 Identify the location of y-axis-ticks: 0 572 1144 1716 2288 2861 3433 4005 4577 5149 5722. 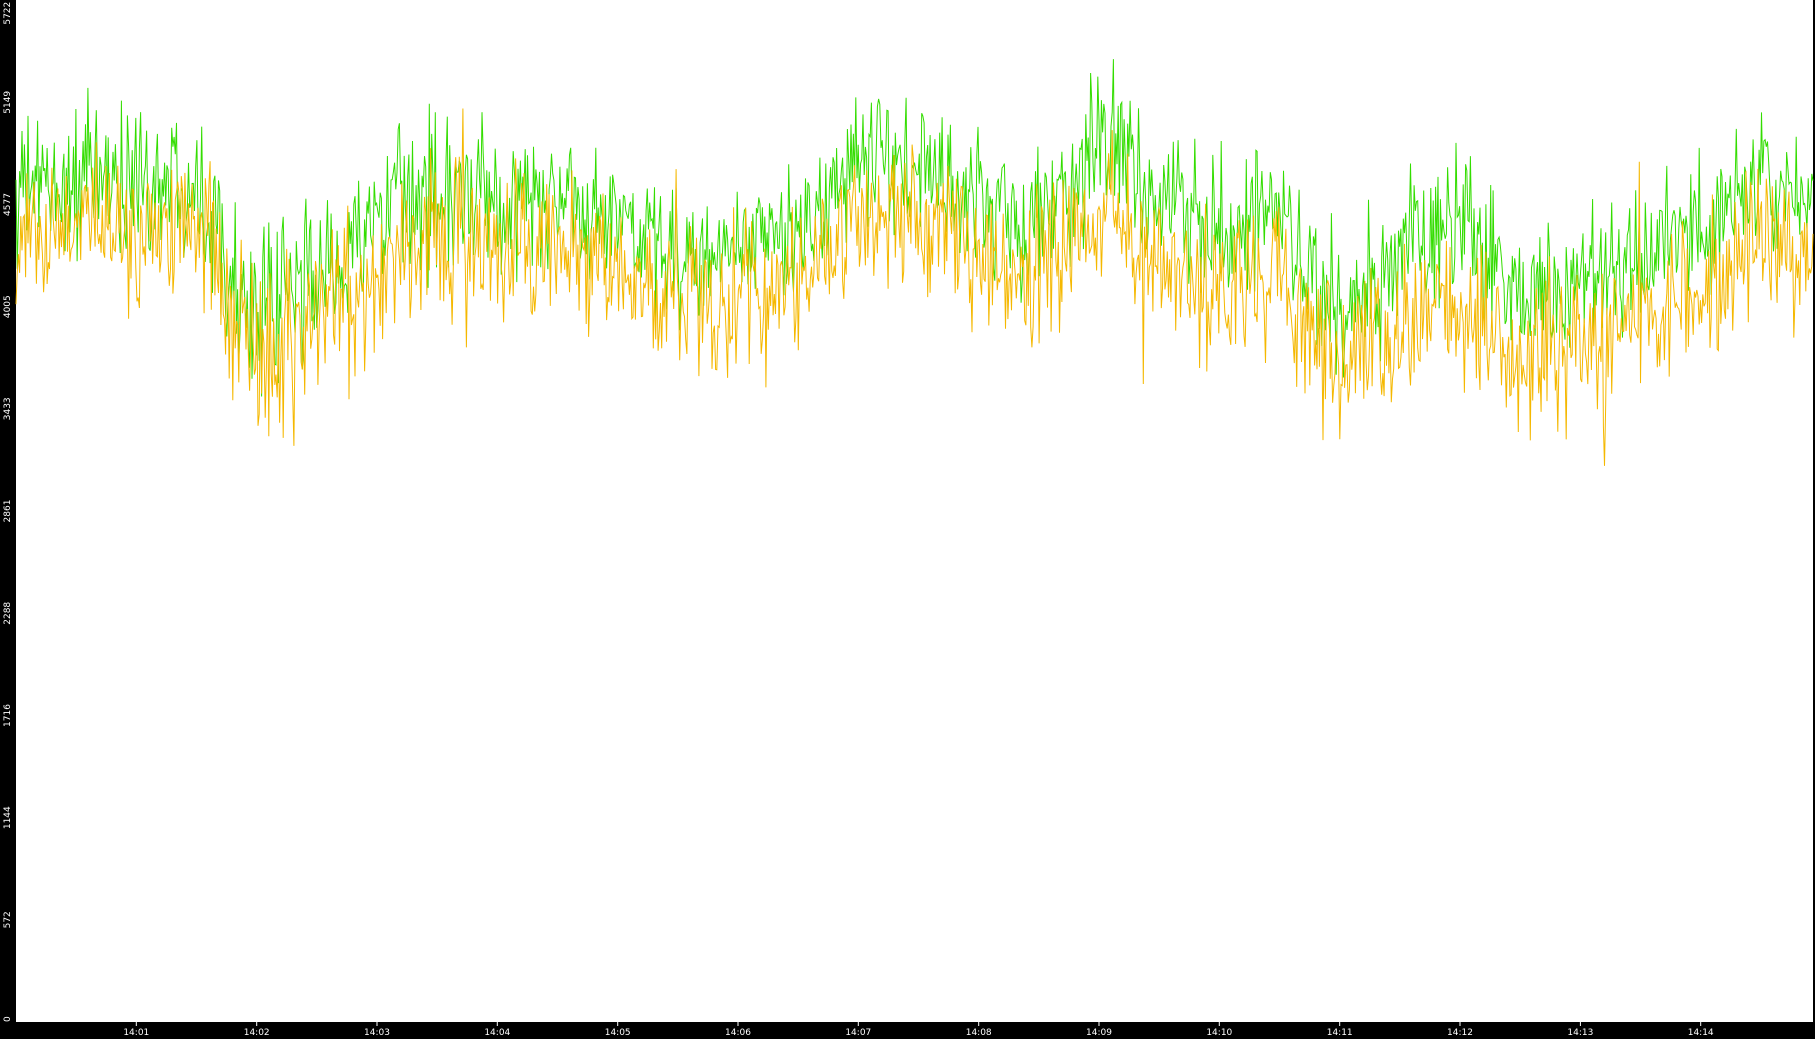
(8, 512).